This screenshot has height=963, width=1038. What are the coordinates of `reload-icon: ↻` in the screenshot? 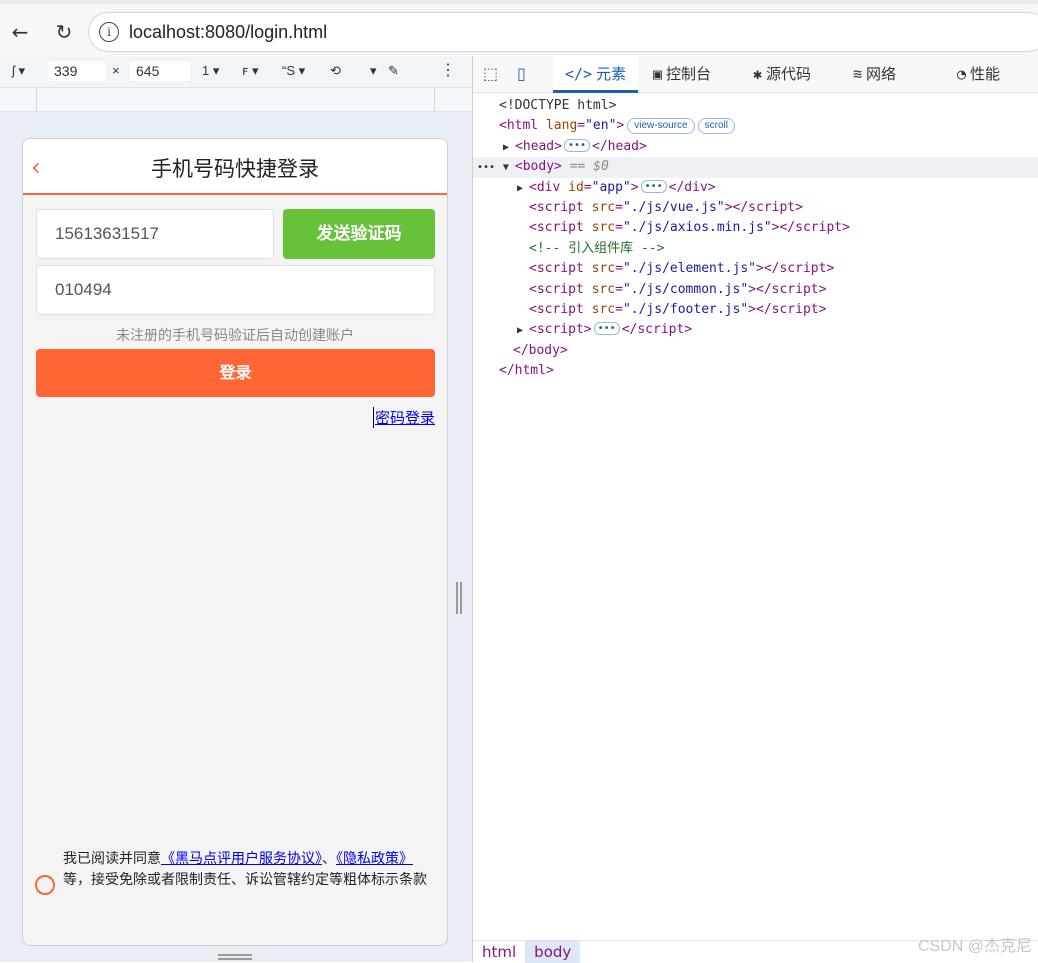 It's located at (64, 32).